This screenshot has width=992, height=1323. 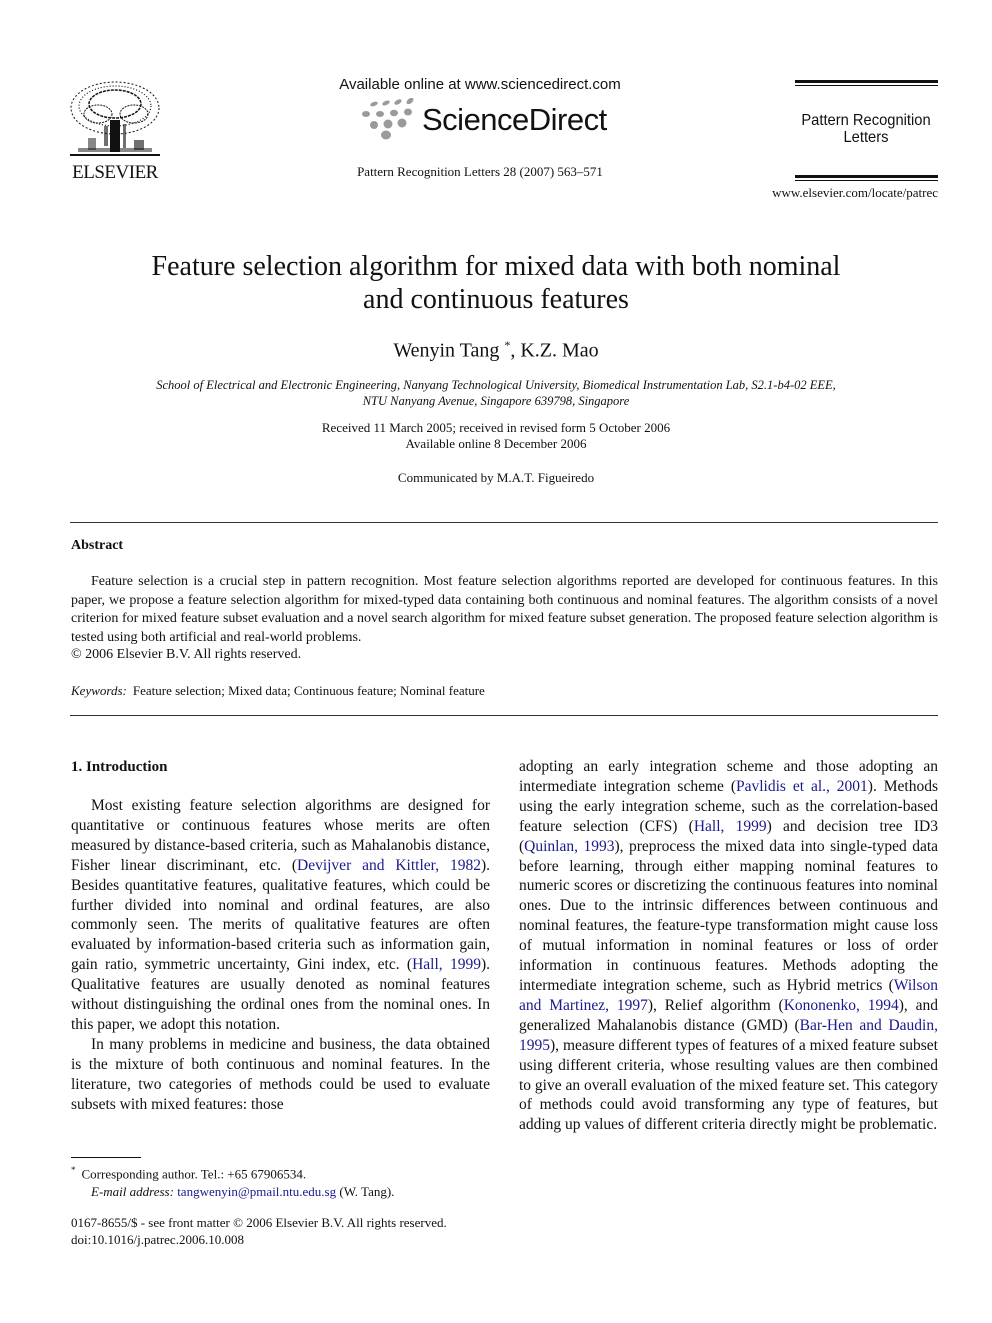 I want to click on journal-url: www.elsevier.com/locate/patrec, so click(x=839, y=193).